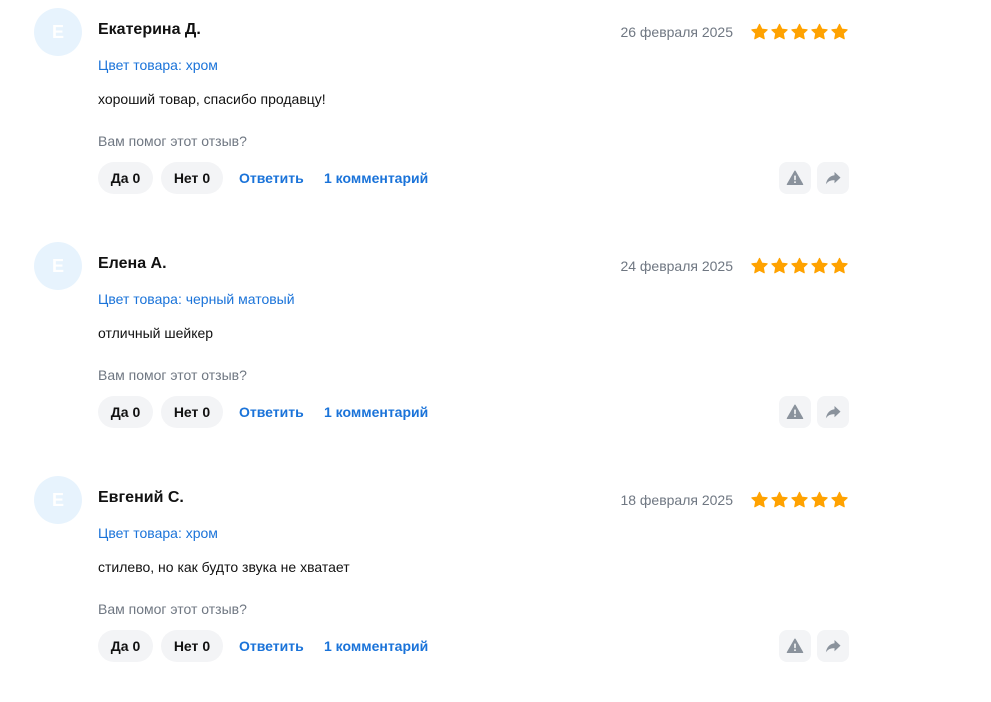 Image resolution: width=991 pixels, height=702 pixels. What do you see at coordinates (224, 567) in the screenshot?
I see `review-text: стилево, но как будто звука не хватает` at bounding box center [224, 567].